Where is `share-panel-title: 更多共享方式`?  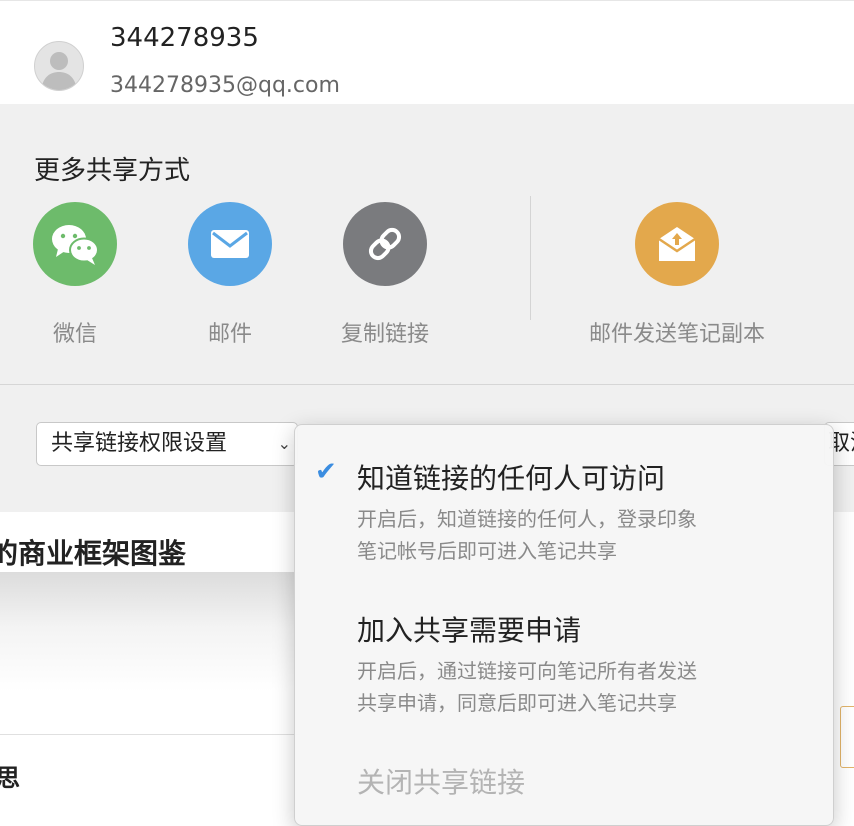 share-panel-title: 更多共享方式 is located at coordinates (112, 171).